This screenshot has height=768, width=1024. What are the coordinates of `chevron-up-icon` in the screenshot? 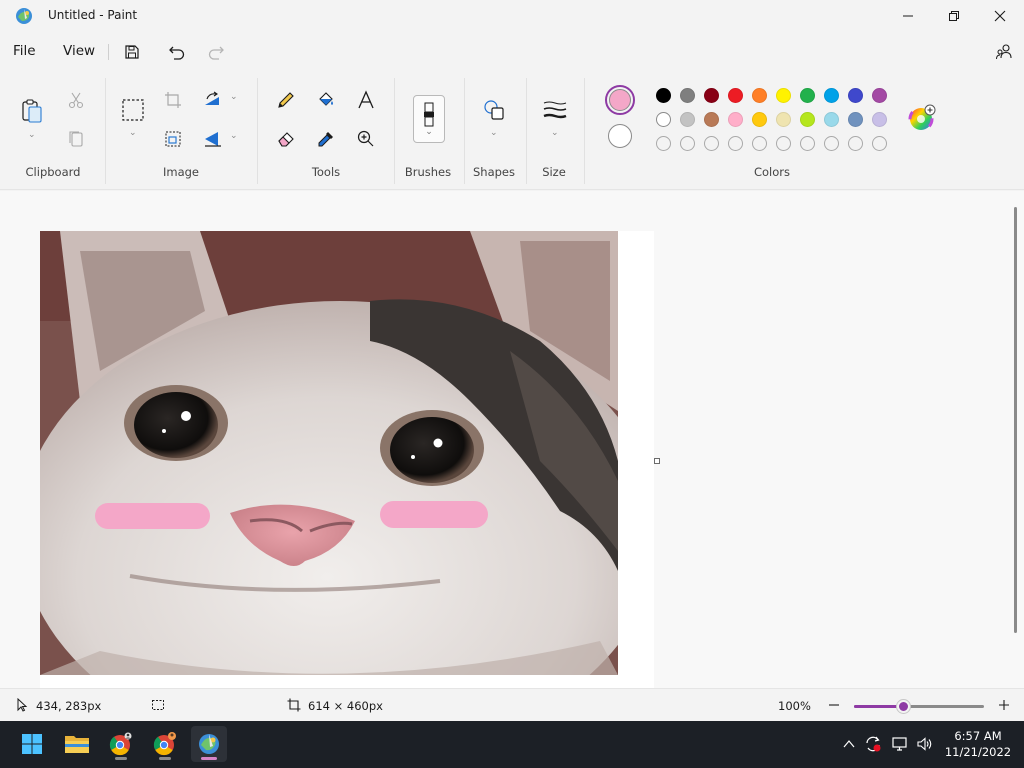 It's located at (849, 744).